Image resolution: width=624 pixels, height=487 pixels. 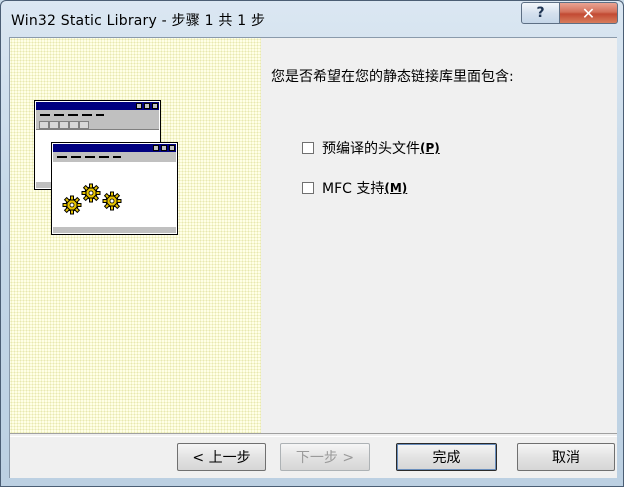 I want to click on cancel-button: 取消, so click(x=566, y=457).